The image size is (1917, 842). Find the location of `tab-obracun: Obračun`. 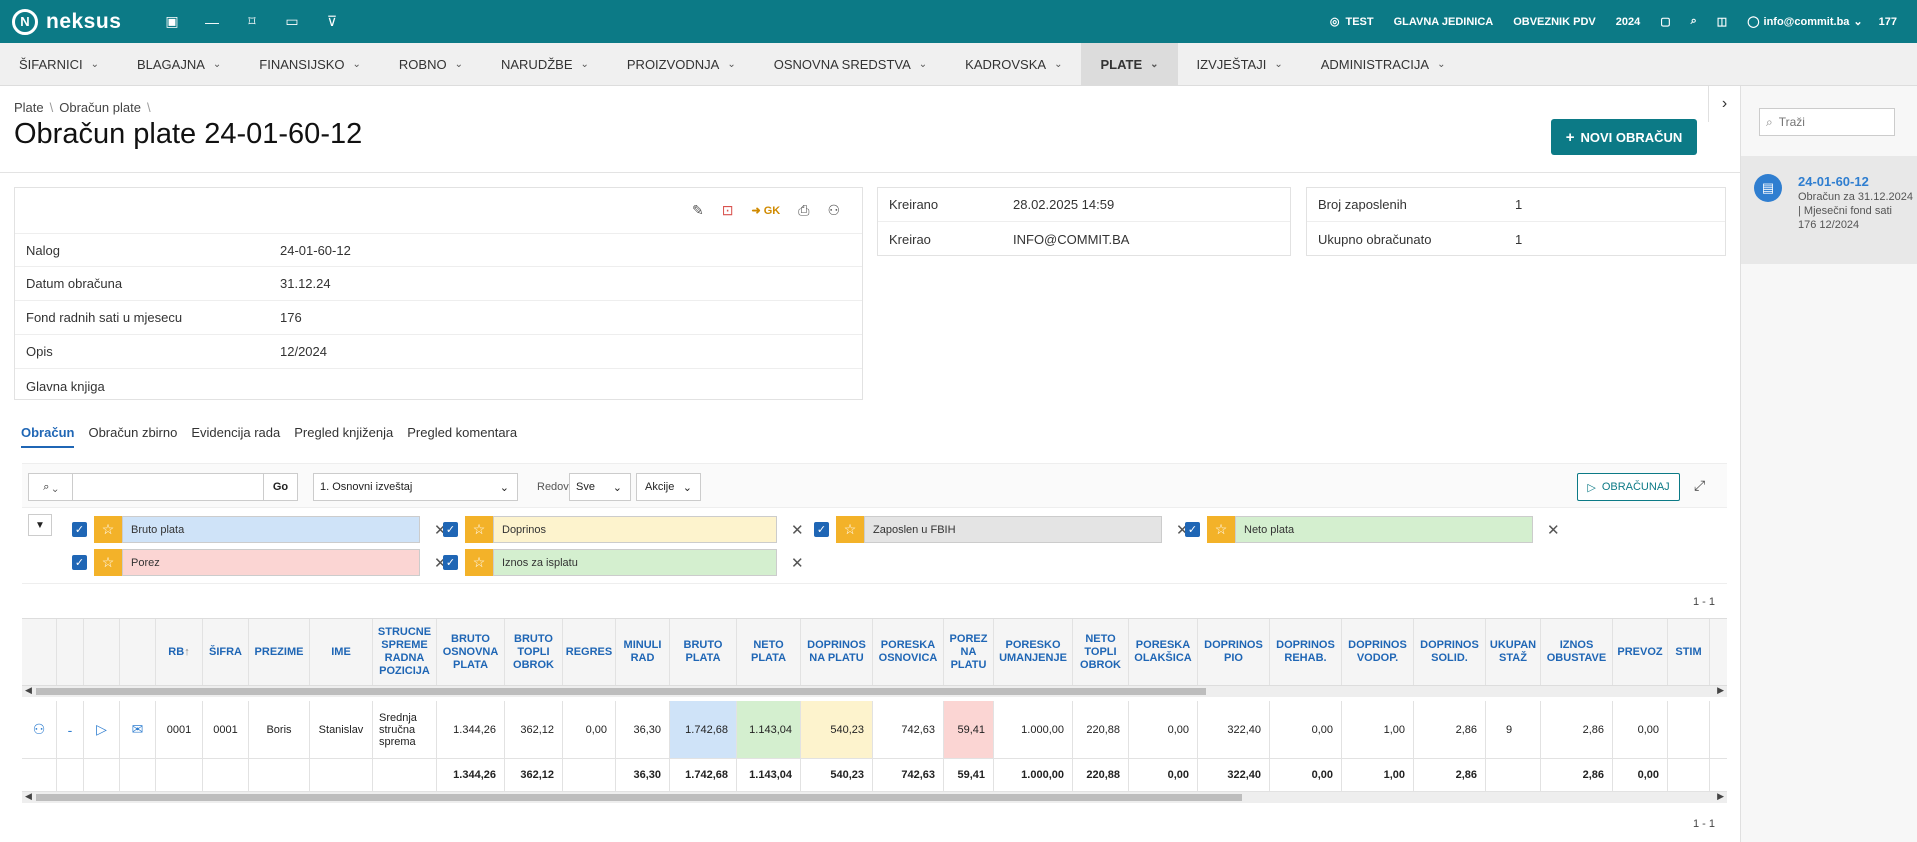

tab-obracun: Obračun is located at coordinates (48, 436).